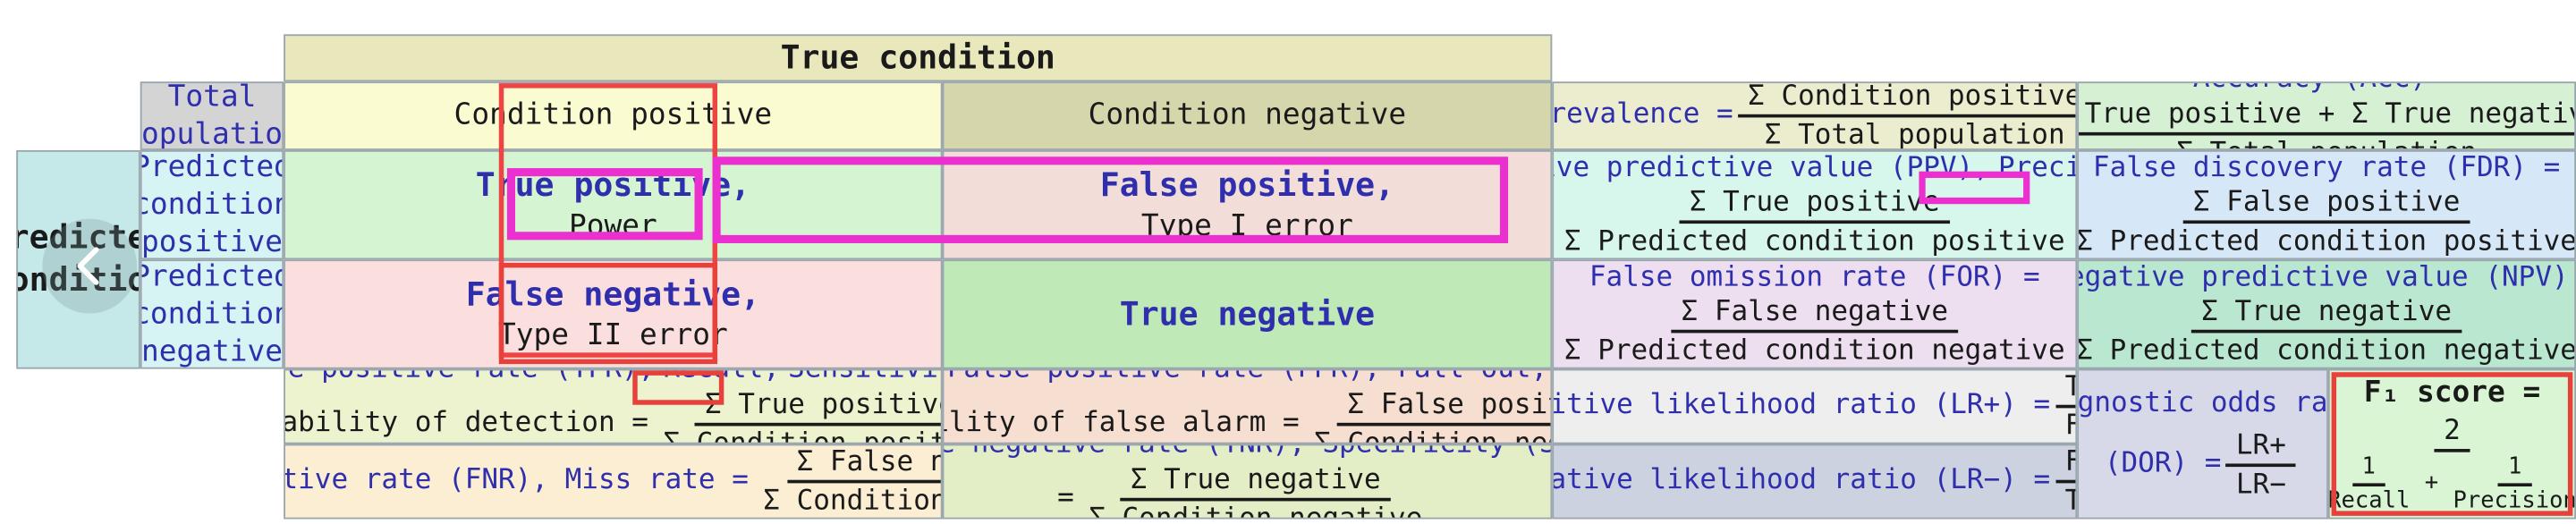 Image resolution: width=2576 pixels, height=524 pixels. I want to click on f1-recall-numerator: 1, so click(2368, 470).